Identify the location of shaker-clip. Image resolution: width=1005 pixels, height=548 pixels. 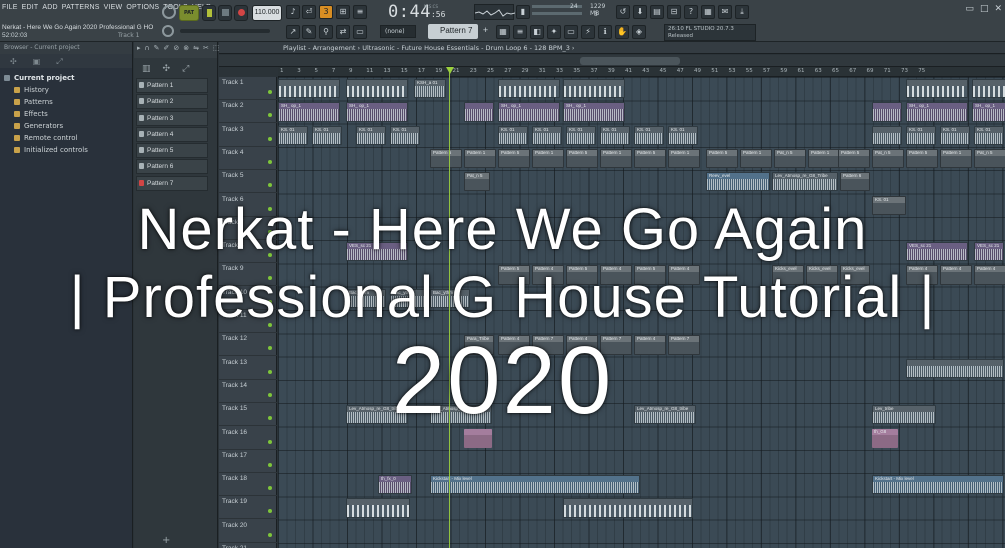
(887, 112).